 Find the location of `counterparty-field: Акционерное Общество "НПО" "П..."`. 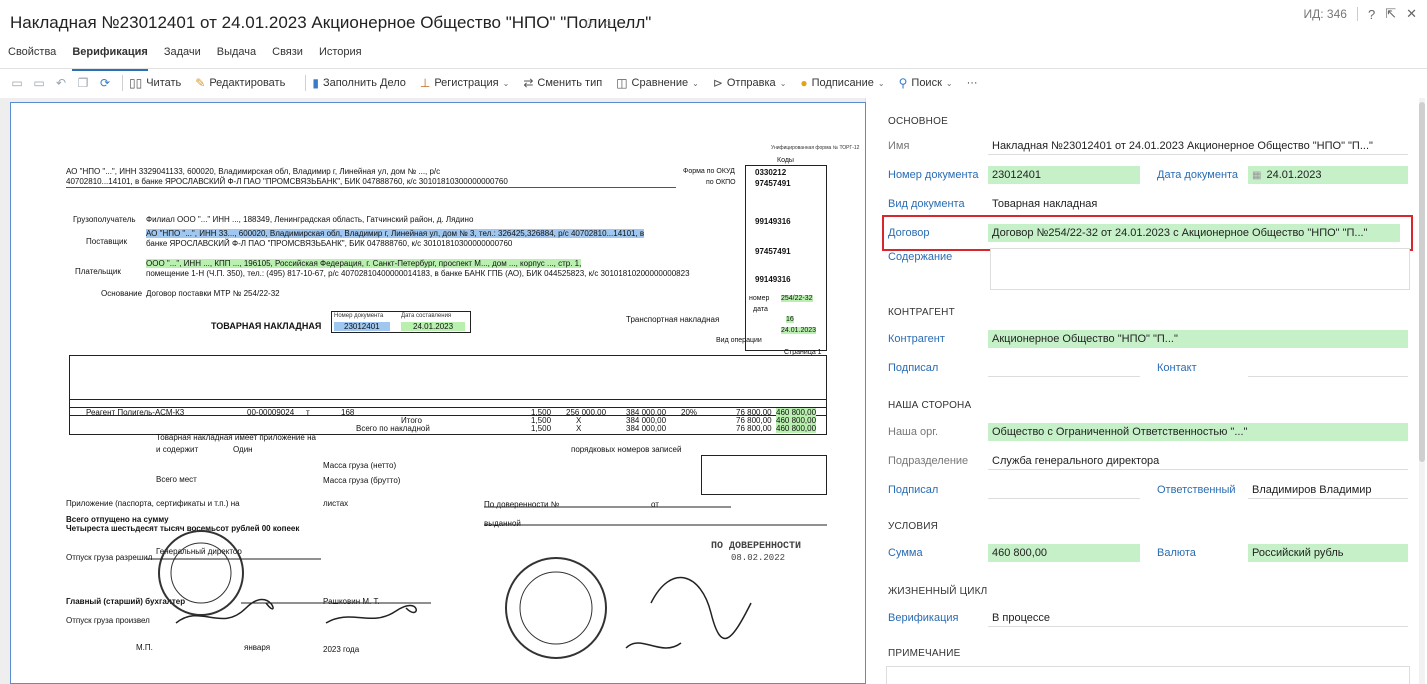

counterparty-field: Акционерное Общество "НПО" "П..." is located at coordinates (1198, 339).